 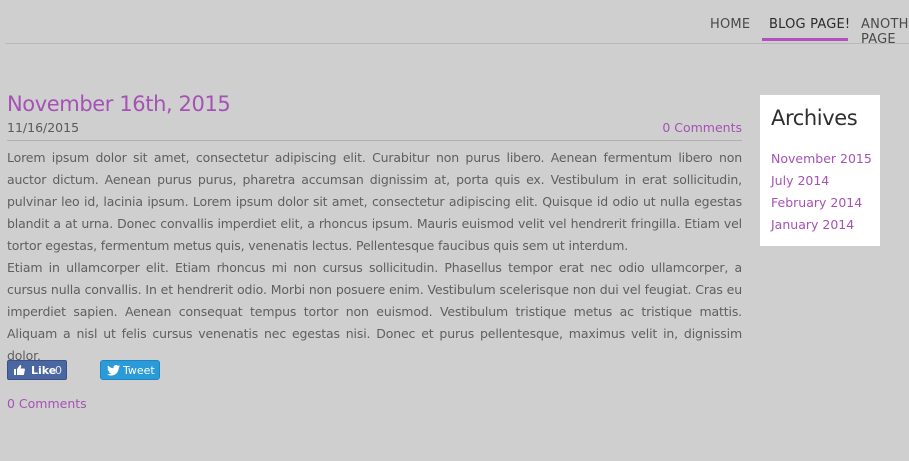 I want to click on archive-link-january-2014: January 2014, so click(x=812, y=224).